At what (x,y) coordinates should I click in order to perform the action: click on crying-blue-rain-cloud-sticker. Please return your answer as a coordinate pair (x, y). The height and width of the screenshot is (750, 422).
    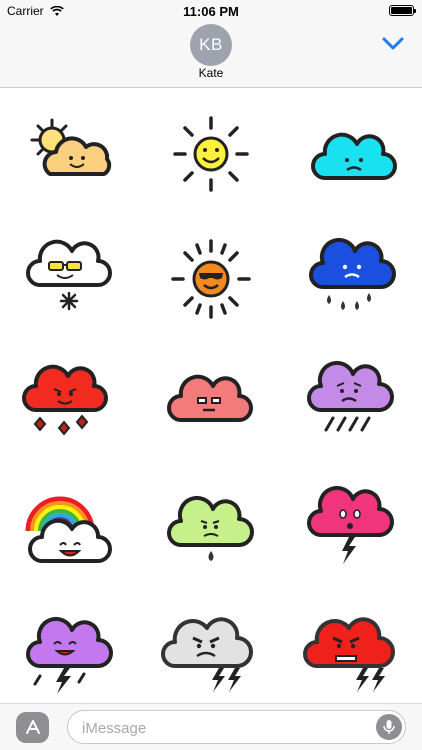
    Looking at the image, I should click on (353, 279).